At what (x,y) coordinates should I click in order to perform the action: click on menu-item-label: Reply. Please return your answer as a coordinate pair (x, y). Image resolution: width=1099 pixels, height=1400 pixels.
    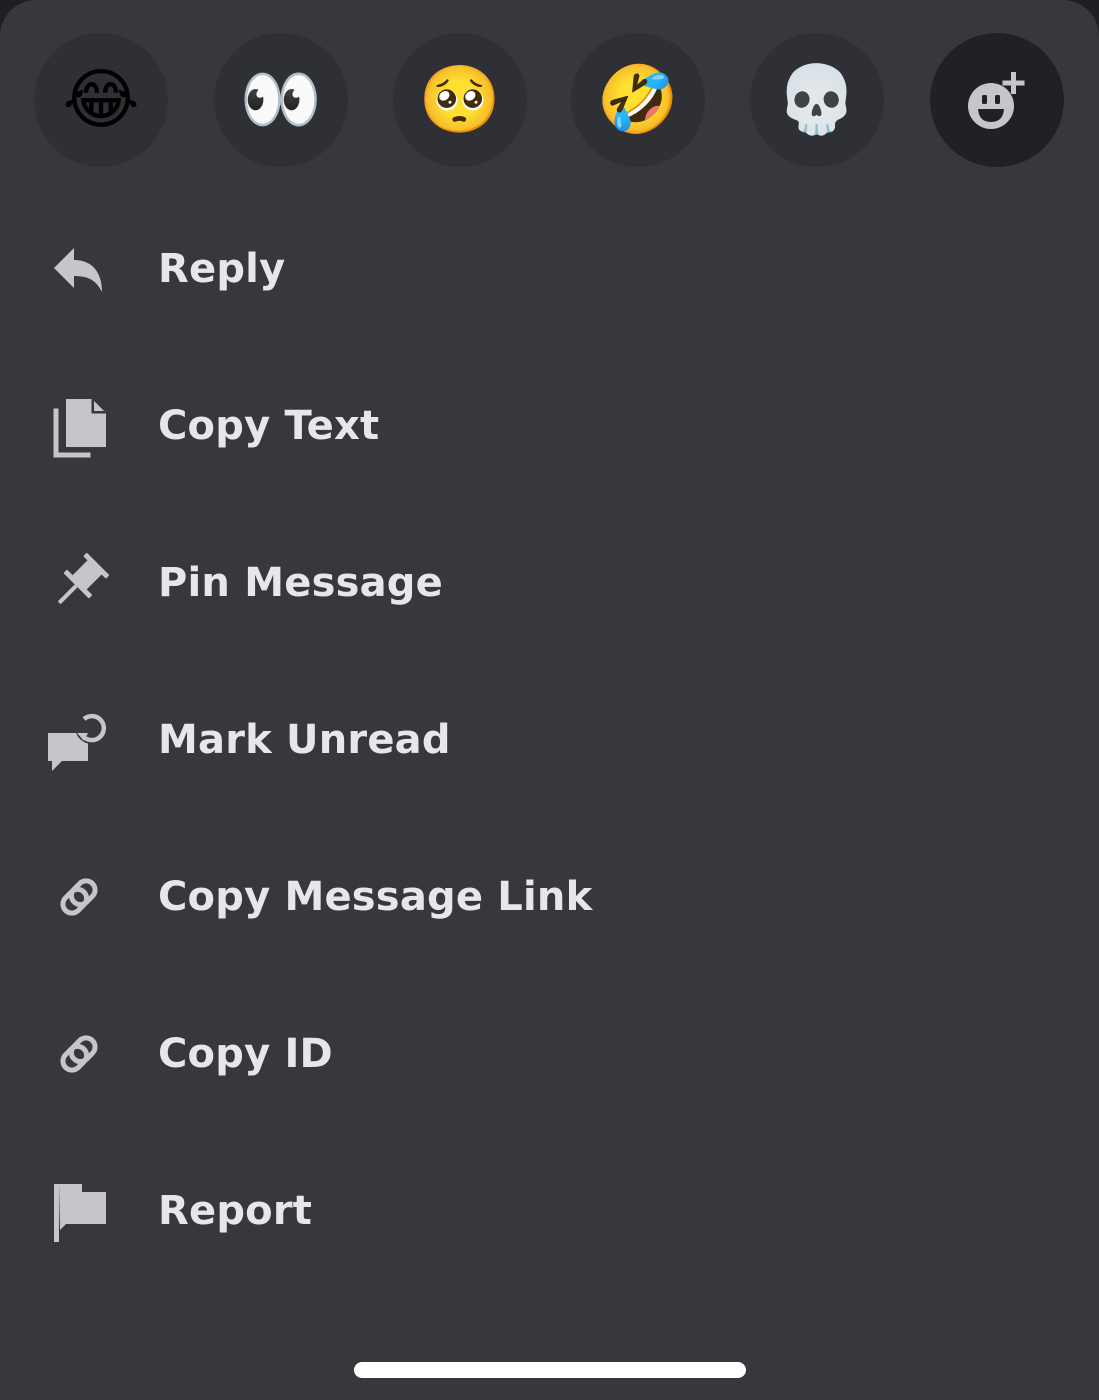
    Looking at the image, I should click on (222, 268).